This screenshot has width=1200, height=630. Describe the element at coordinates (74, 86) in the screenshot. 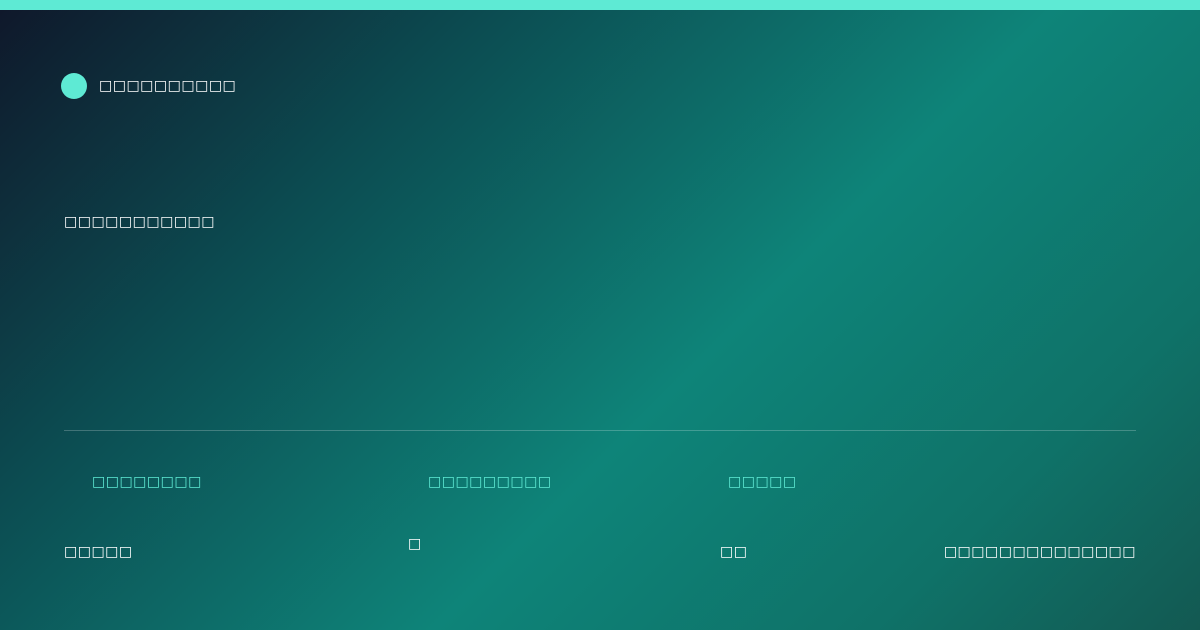

I see `brand-logo-icon` at that location.